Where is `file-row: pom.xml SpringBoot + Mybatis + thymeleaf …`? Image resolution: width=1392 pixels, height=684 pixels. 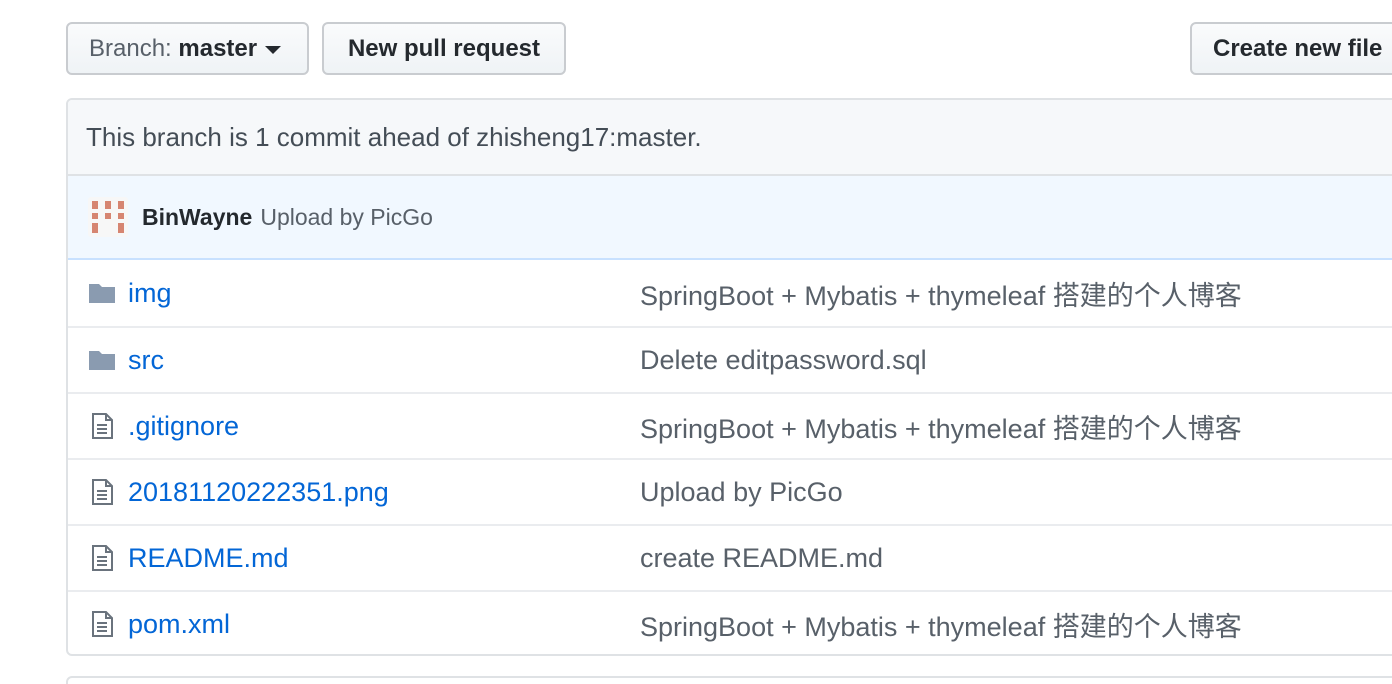
file-row: pom.xml SpringBoot + Mybatis + thymeleaf … is located at coordinates (730, 622).